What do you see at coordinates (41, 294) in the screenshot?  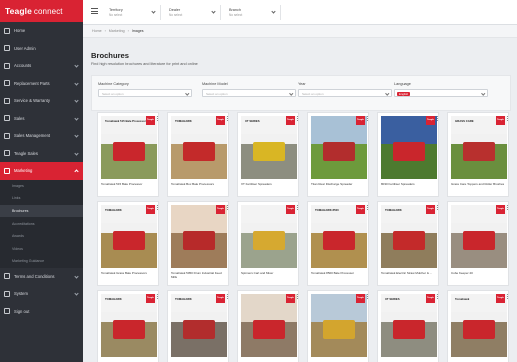 I see `sidebar-item-system: System` at bounding box center [41, 294].